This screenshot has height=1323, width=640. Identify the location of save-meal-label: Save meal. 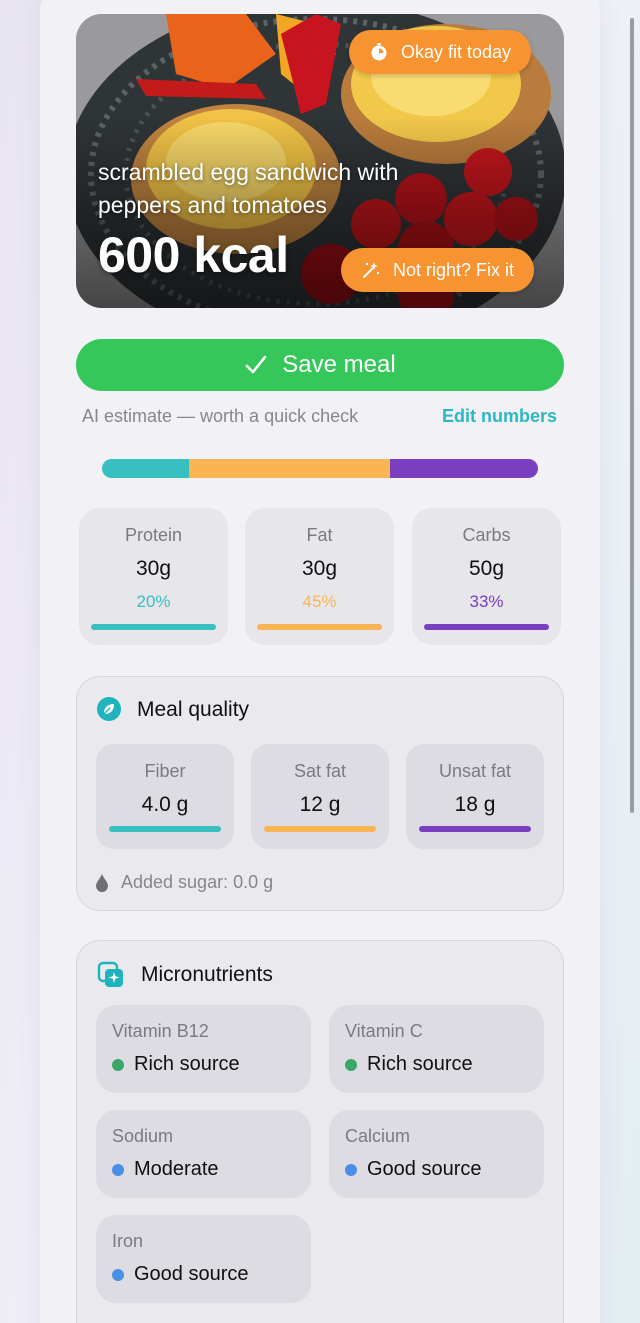
(339, 364).